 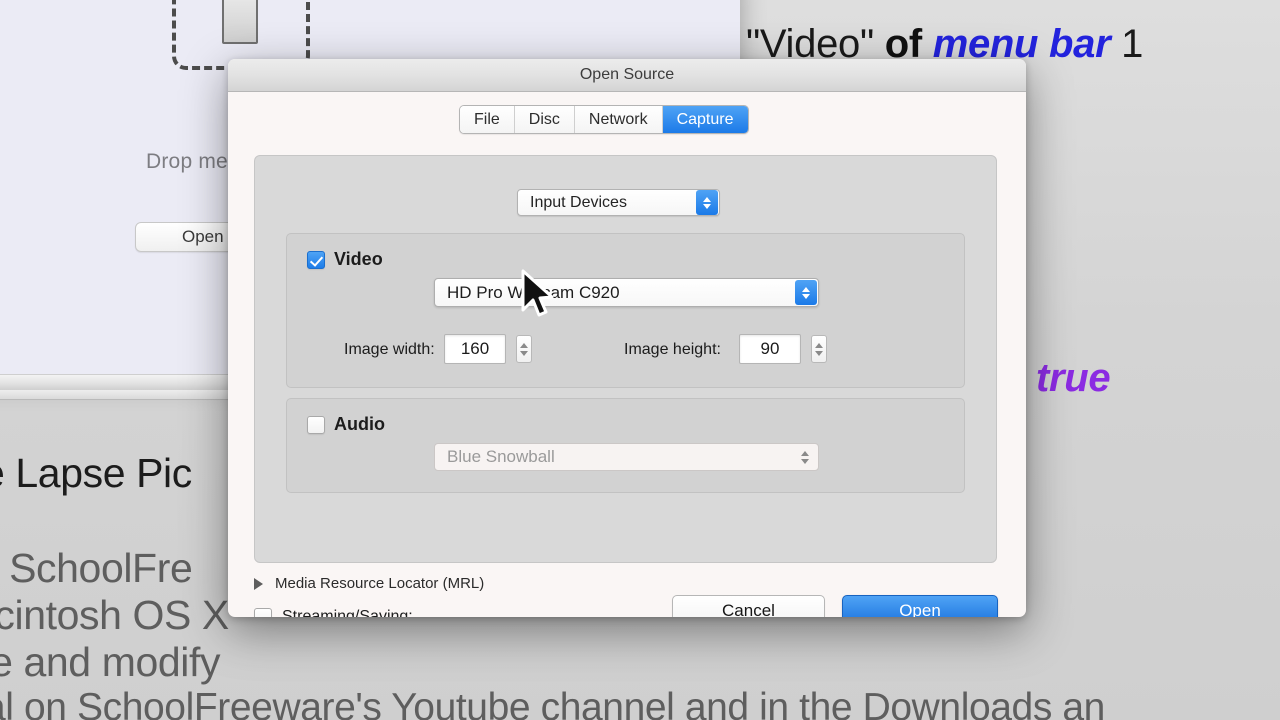 I want to click on image-size-row: Image width: 160 Image height: 90, so click(x=626, y=351).